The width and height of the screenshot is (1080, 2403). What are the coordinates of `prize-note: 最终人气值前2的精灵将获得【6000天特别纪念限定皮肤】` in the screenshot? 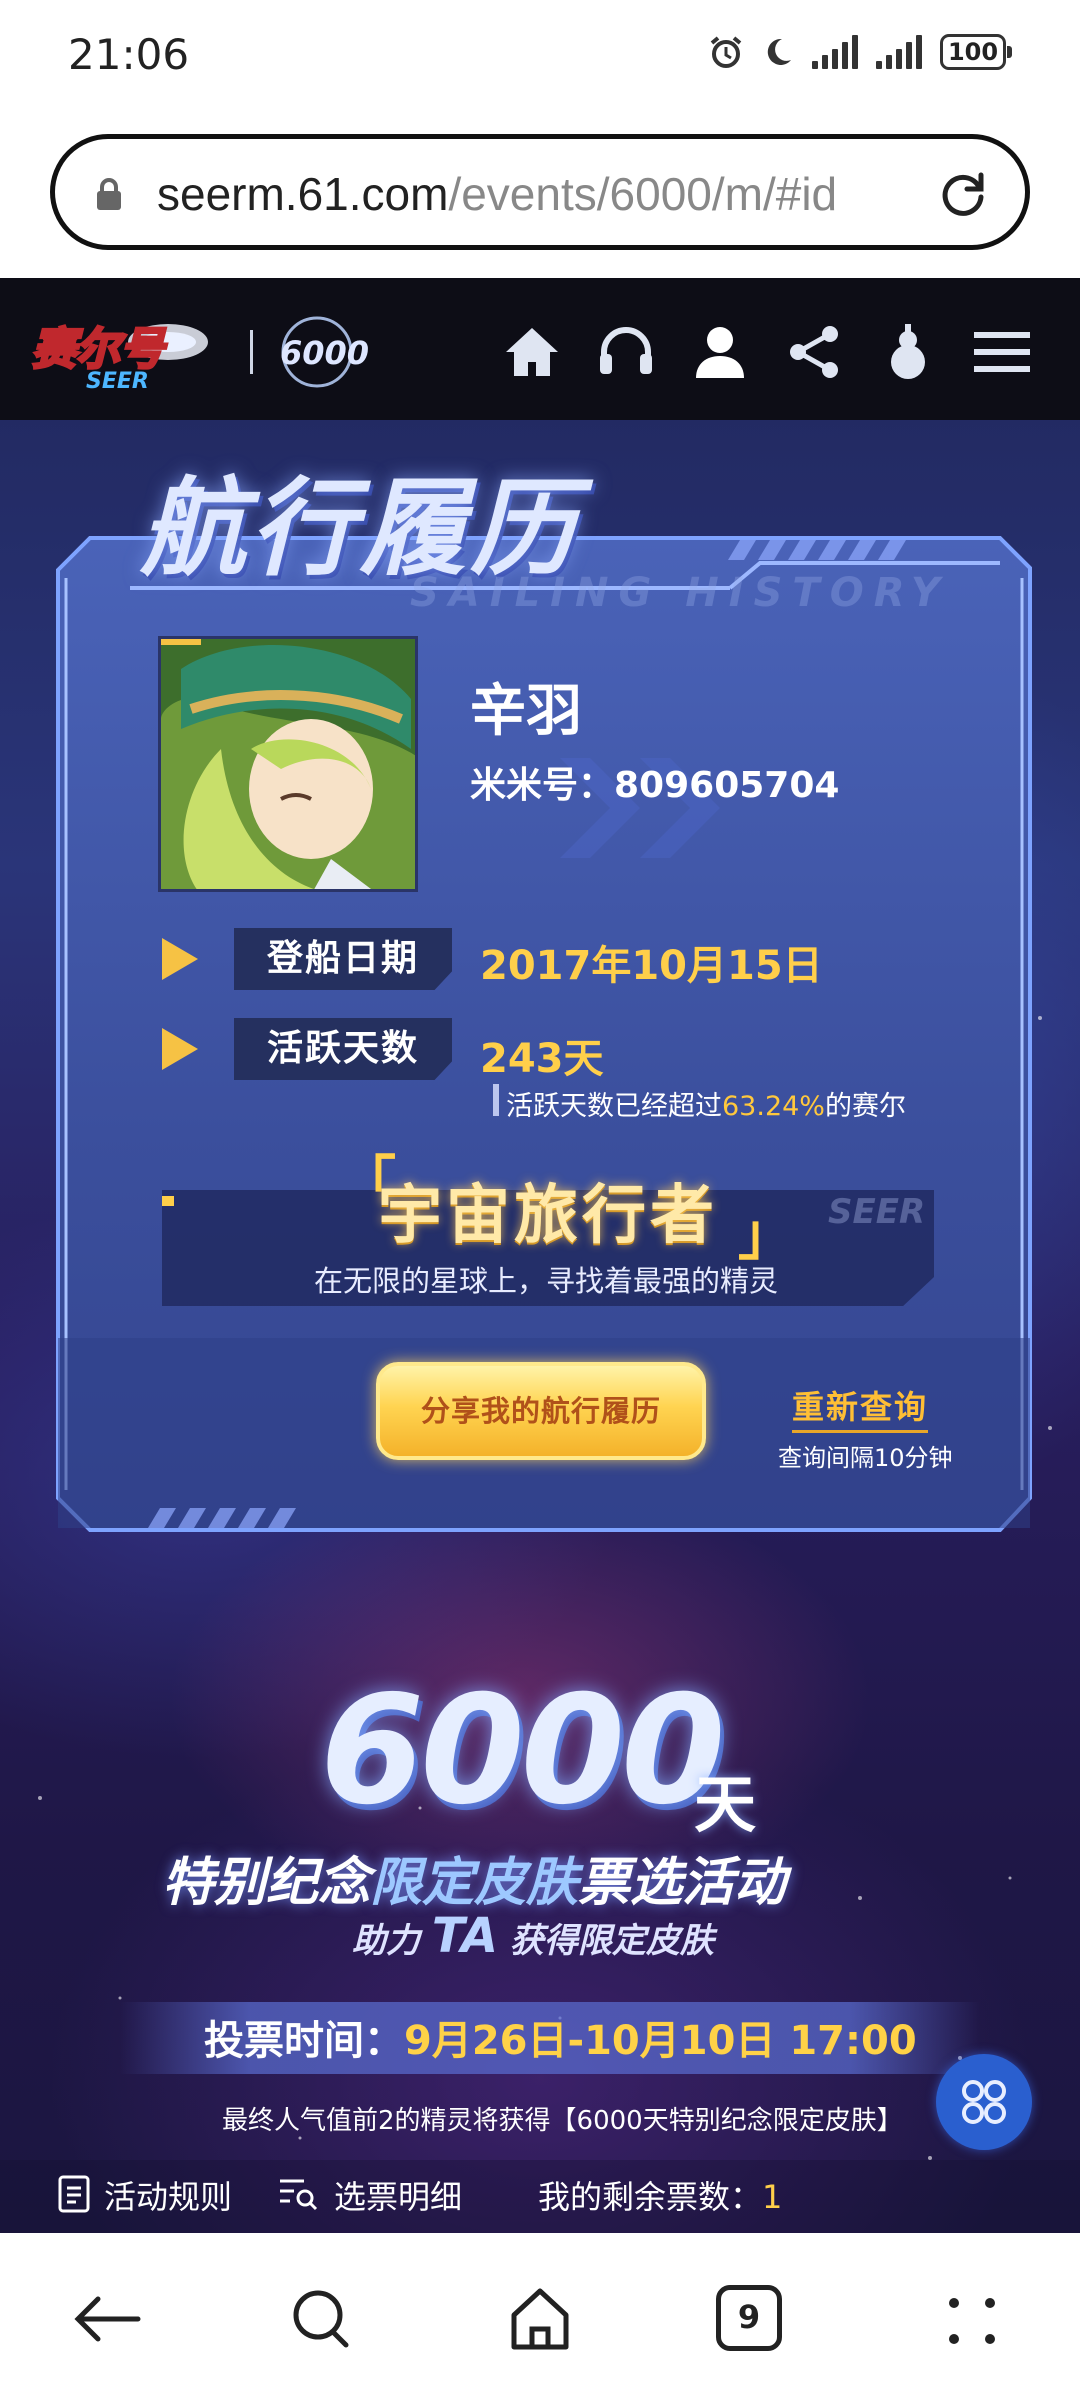 It's located at (562, 2121).